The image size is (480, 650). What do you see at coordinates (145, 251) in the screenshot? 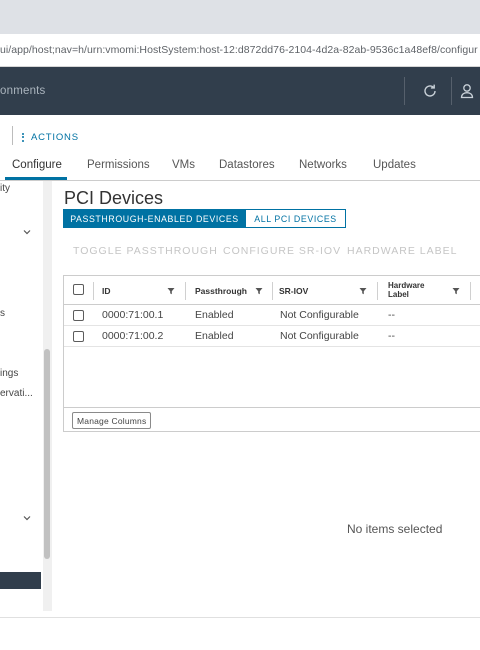
I see `toggle-passthrough-button: TOGGLE PASSTHROUGH` at bounding box center [145, 251].